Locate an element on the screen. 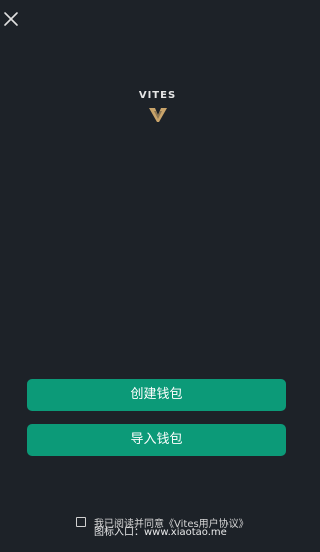  brand-name: VITES is located at coordinates (157, 95).